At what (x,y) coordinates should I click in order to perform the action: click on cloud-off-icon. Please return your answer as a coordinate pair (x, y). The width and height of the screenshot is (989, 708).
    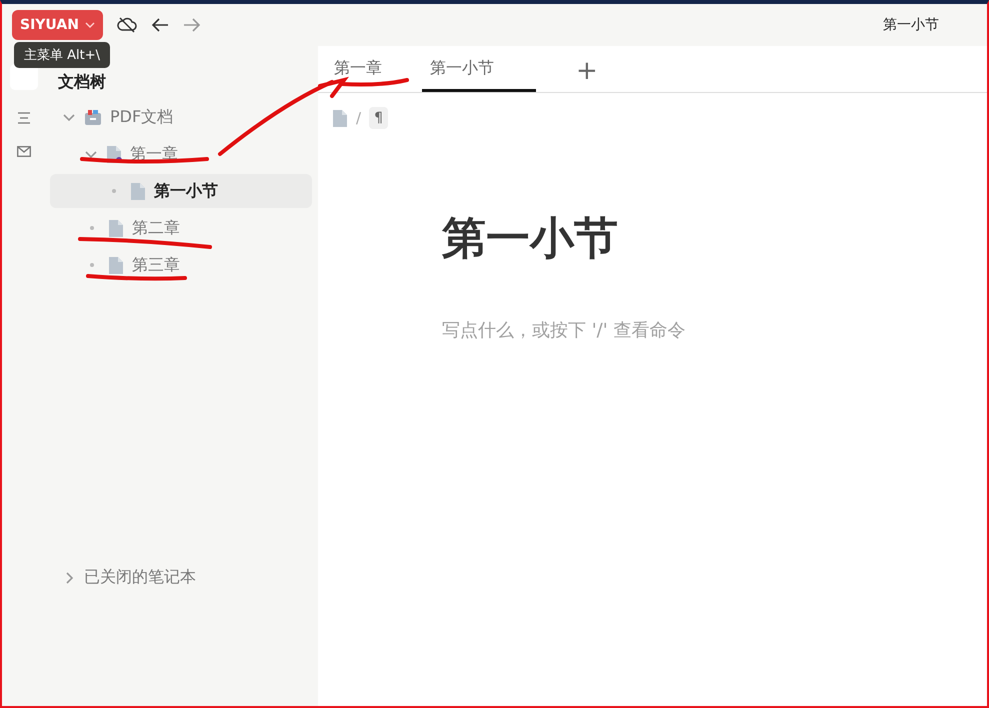
    Looking at the image, I should click on (126, 25).